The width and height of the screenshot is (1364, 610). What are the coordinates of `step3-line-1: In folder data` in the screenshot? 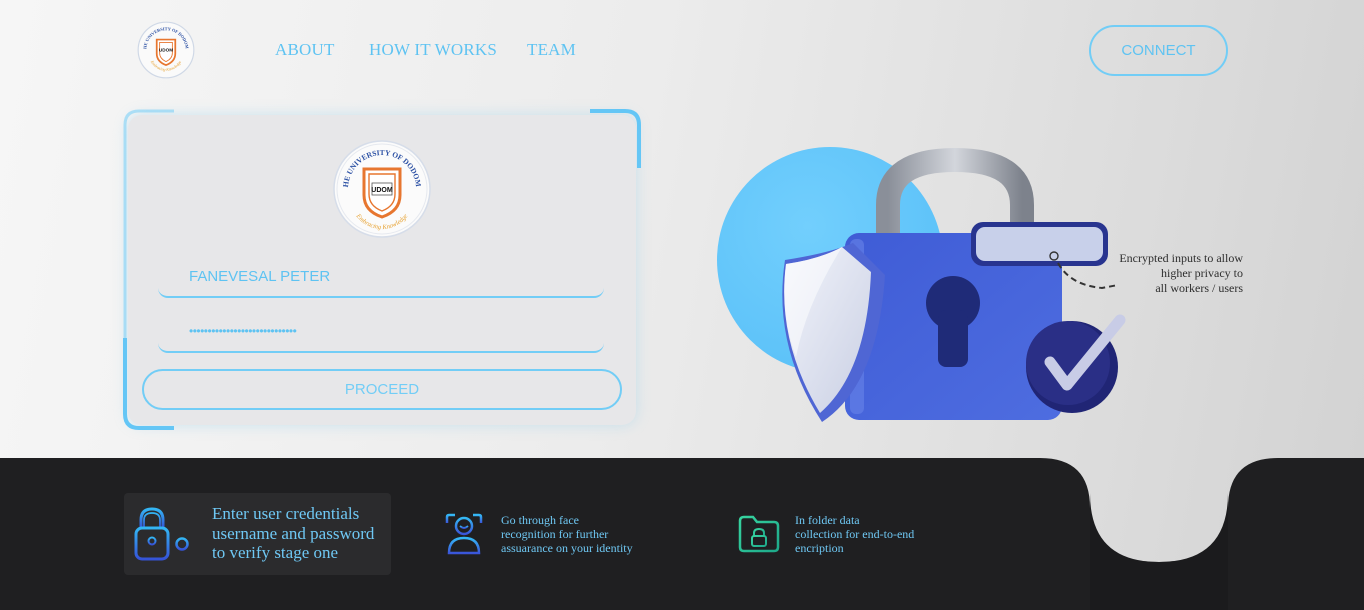 It's located at (827, 520).